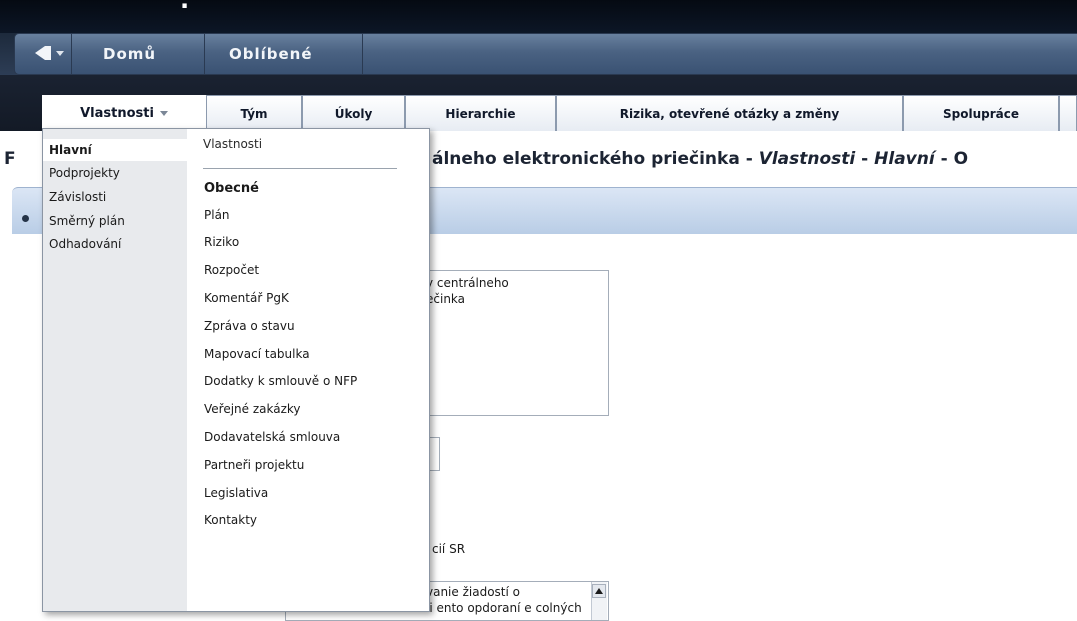 This screenshot has width=1077, height=621. What do you see at coordinates (254, 465) in the screenshot?
I see `dropdown-item-partneri-projektu: Partneři projektu` at bounding box center [254, 465].